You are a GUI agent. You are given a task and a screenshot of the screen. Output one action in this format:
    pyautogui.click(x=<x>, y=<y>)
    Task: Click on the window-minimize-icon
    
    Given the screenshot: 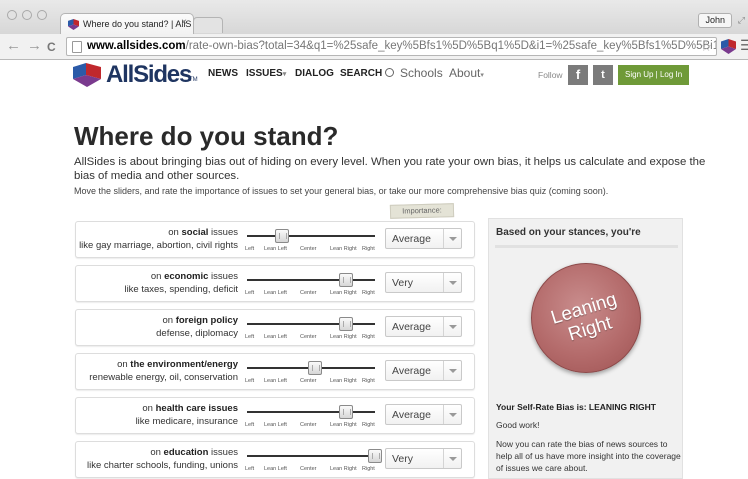 What is the action you would take?
    pyautogui.click(x=27, y=15)
    